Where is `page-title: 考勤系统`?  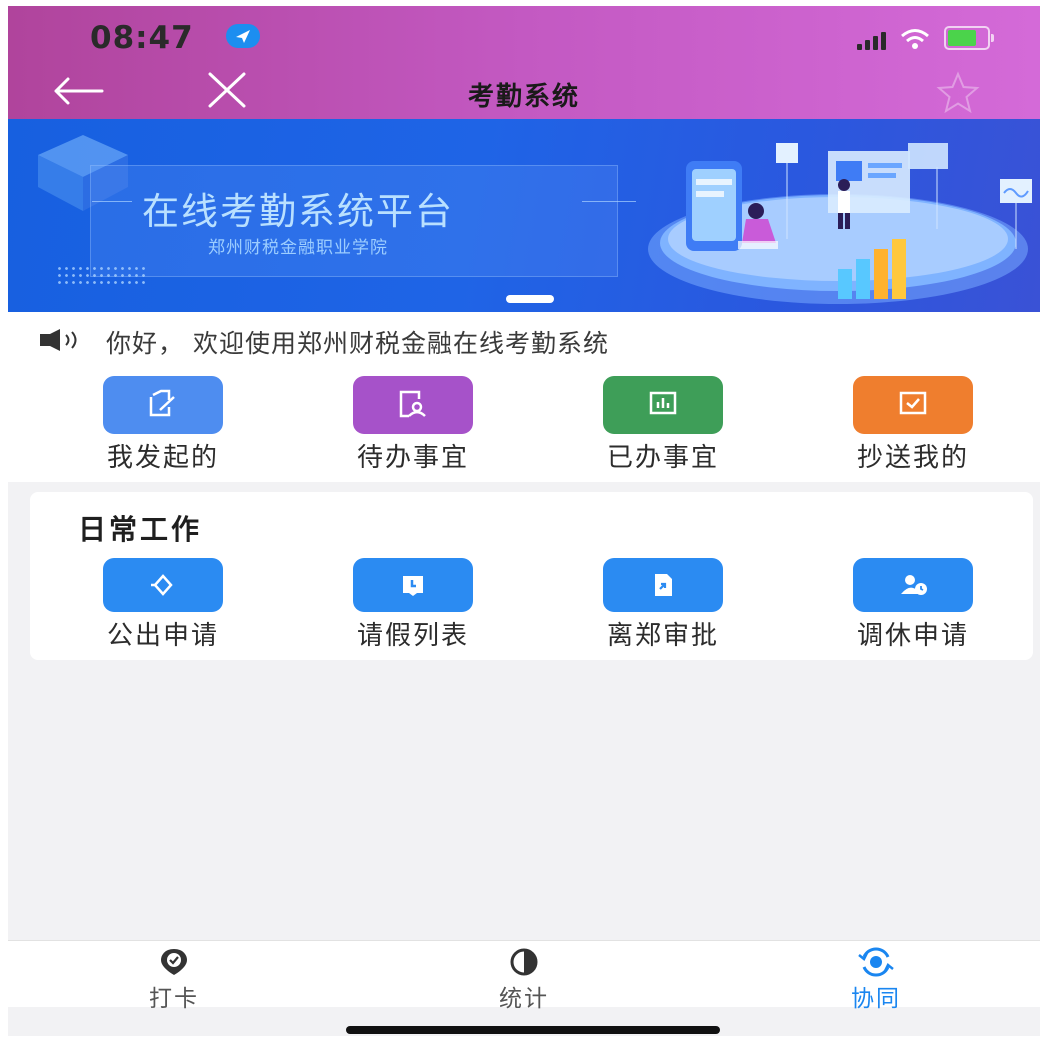 page-title: 考勤系统 is located at coordinates (523, 97).